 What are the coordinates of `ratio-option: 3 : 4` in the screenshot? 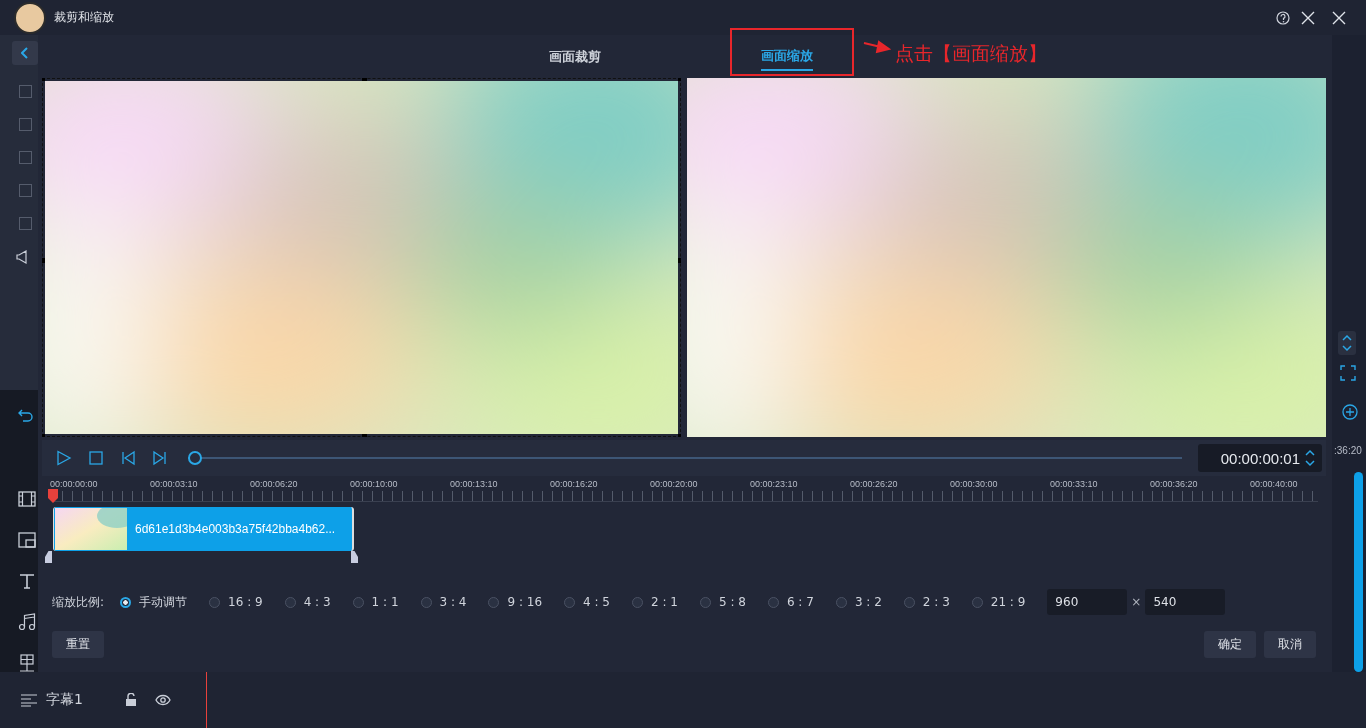 It's located at (443, 602).